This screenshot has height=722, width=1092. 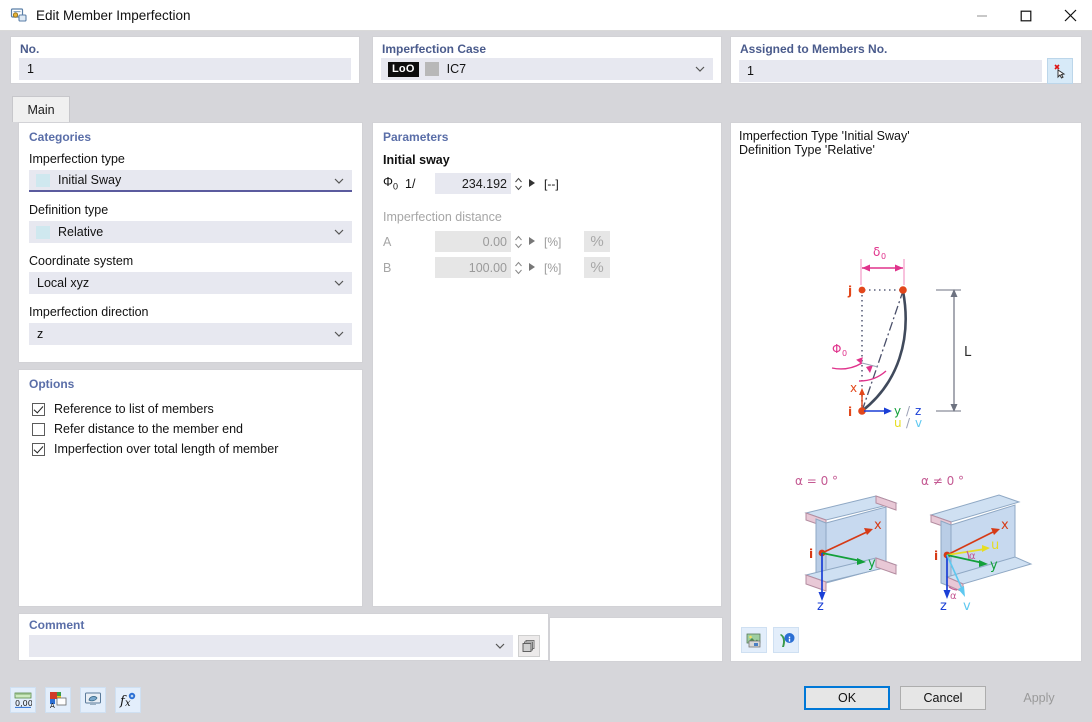 I want to click on option-reference-to-list: Reference to list of members, so click(x=192, y=409).